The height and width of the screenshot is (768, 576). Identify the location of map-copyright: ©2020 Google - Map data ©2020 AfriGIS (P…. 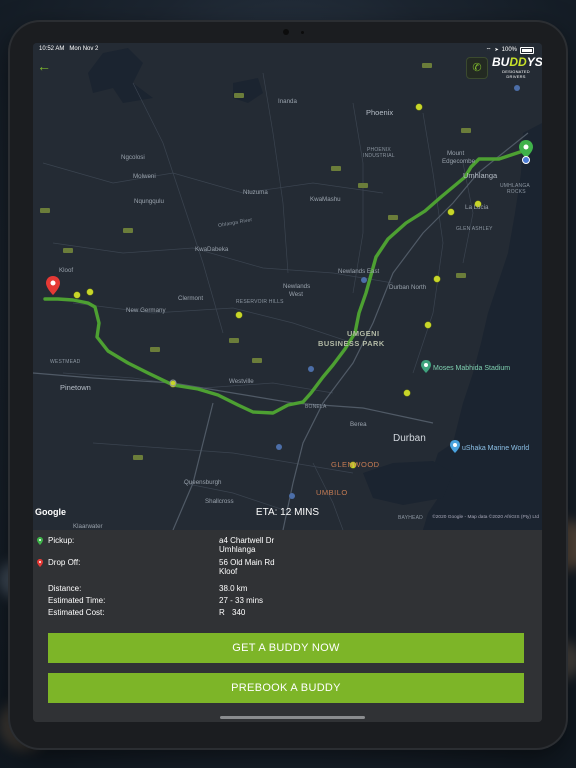
(485, 517).